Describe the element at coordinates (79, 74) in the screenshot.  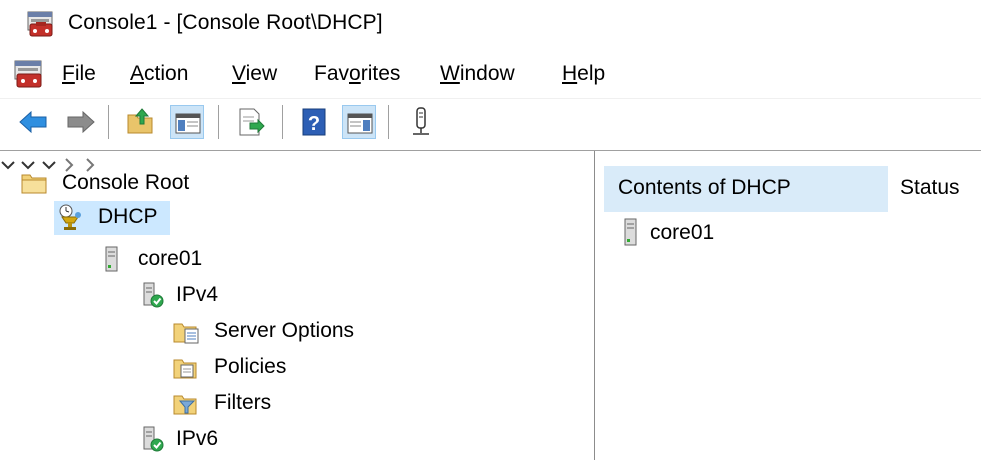
I see `menu-file: File` at that location.